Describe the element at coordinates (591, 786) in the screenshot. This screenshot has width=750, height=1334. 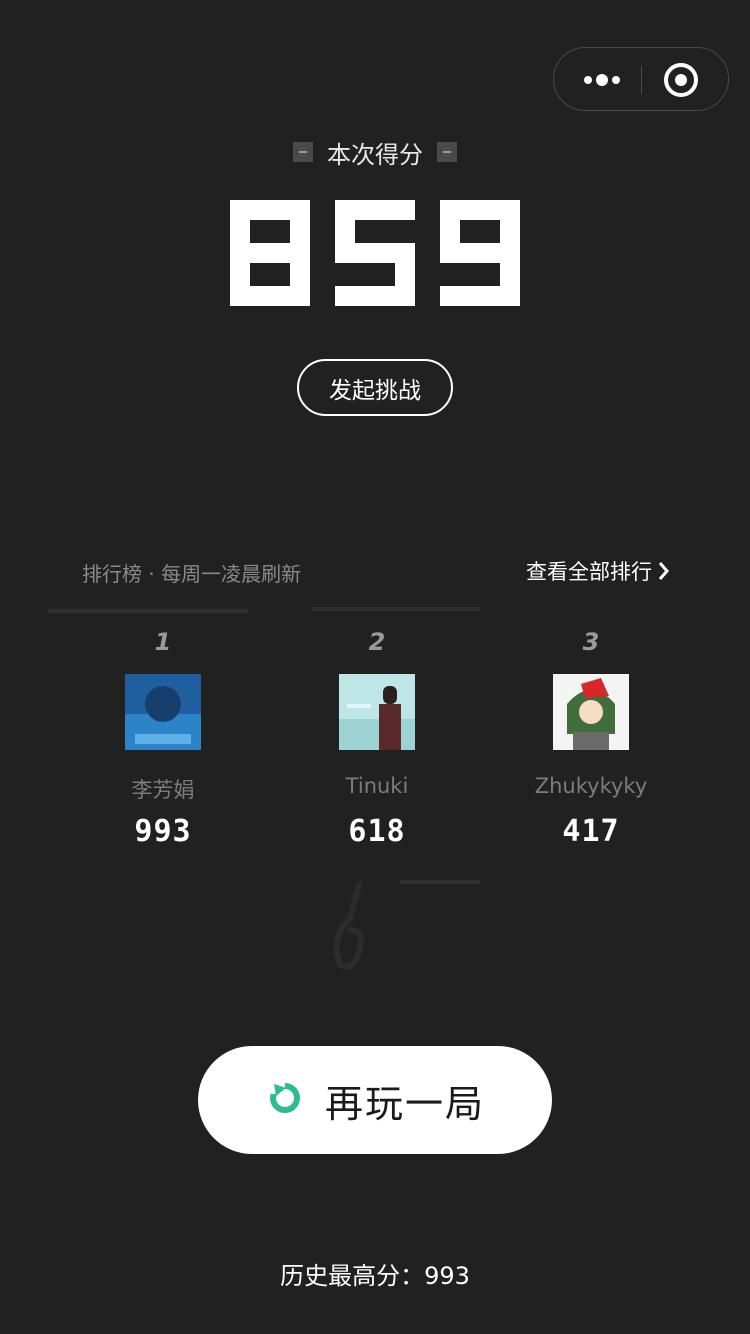
I see `player-name: Zhukykyky` at that location.